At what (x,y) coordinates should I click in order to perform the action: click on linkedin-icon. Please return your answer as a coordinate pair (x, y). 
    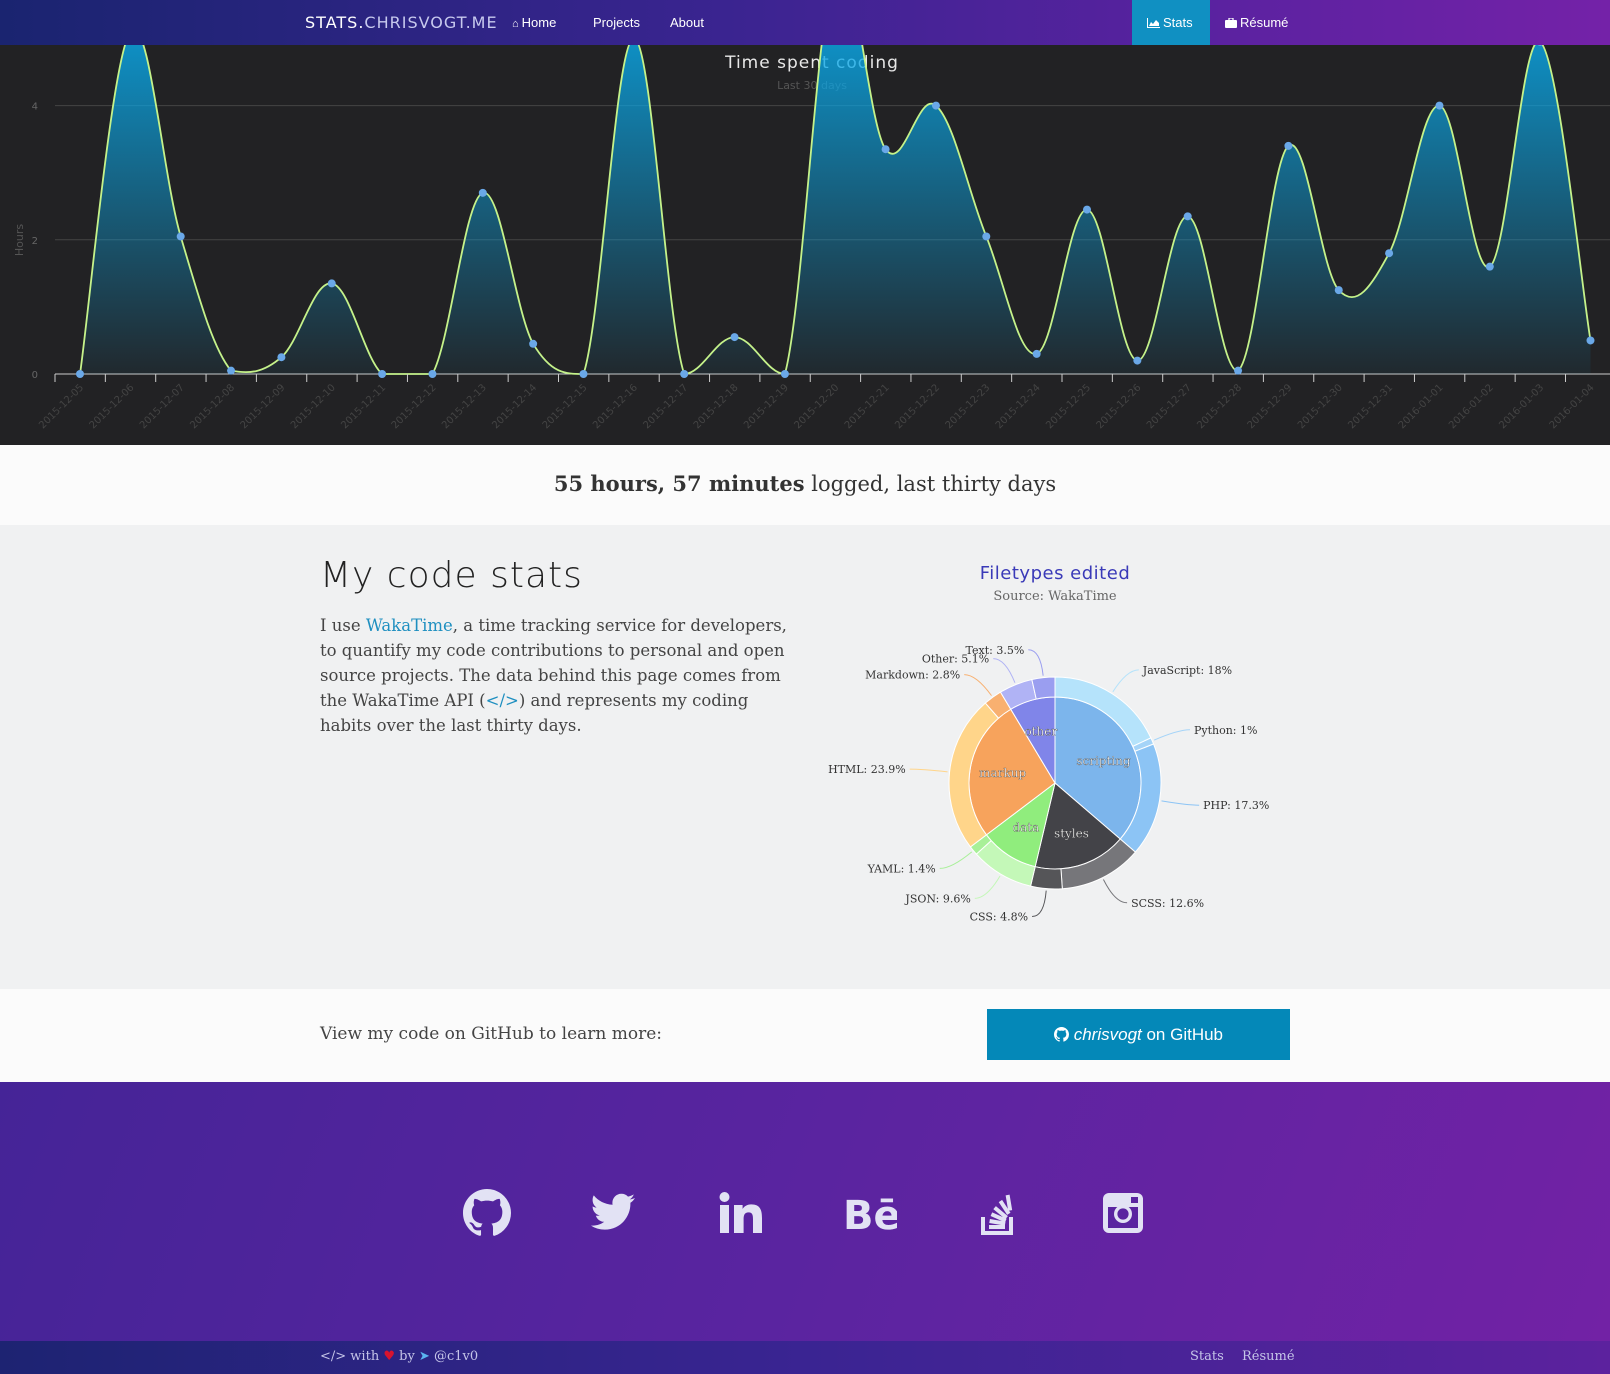
    Looking at the image, I should click on (740, 1213).